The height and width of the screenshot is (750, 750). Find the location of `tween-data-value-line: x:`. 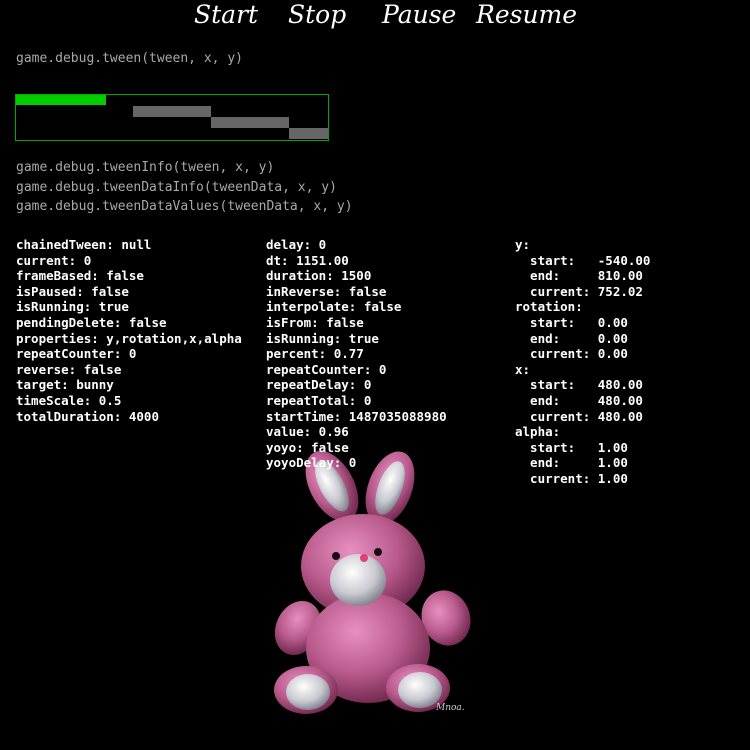

tween-data-value-line: x: is located at coordinates (523, 369).